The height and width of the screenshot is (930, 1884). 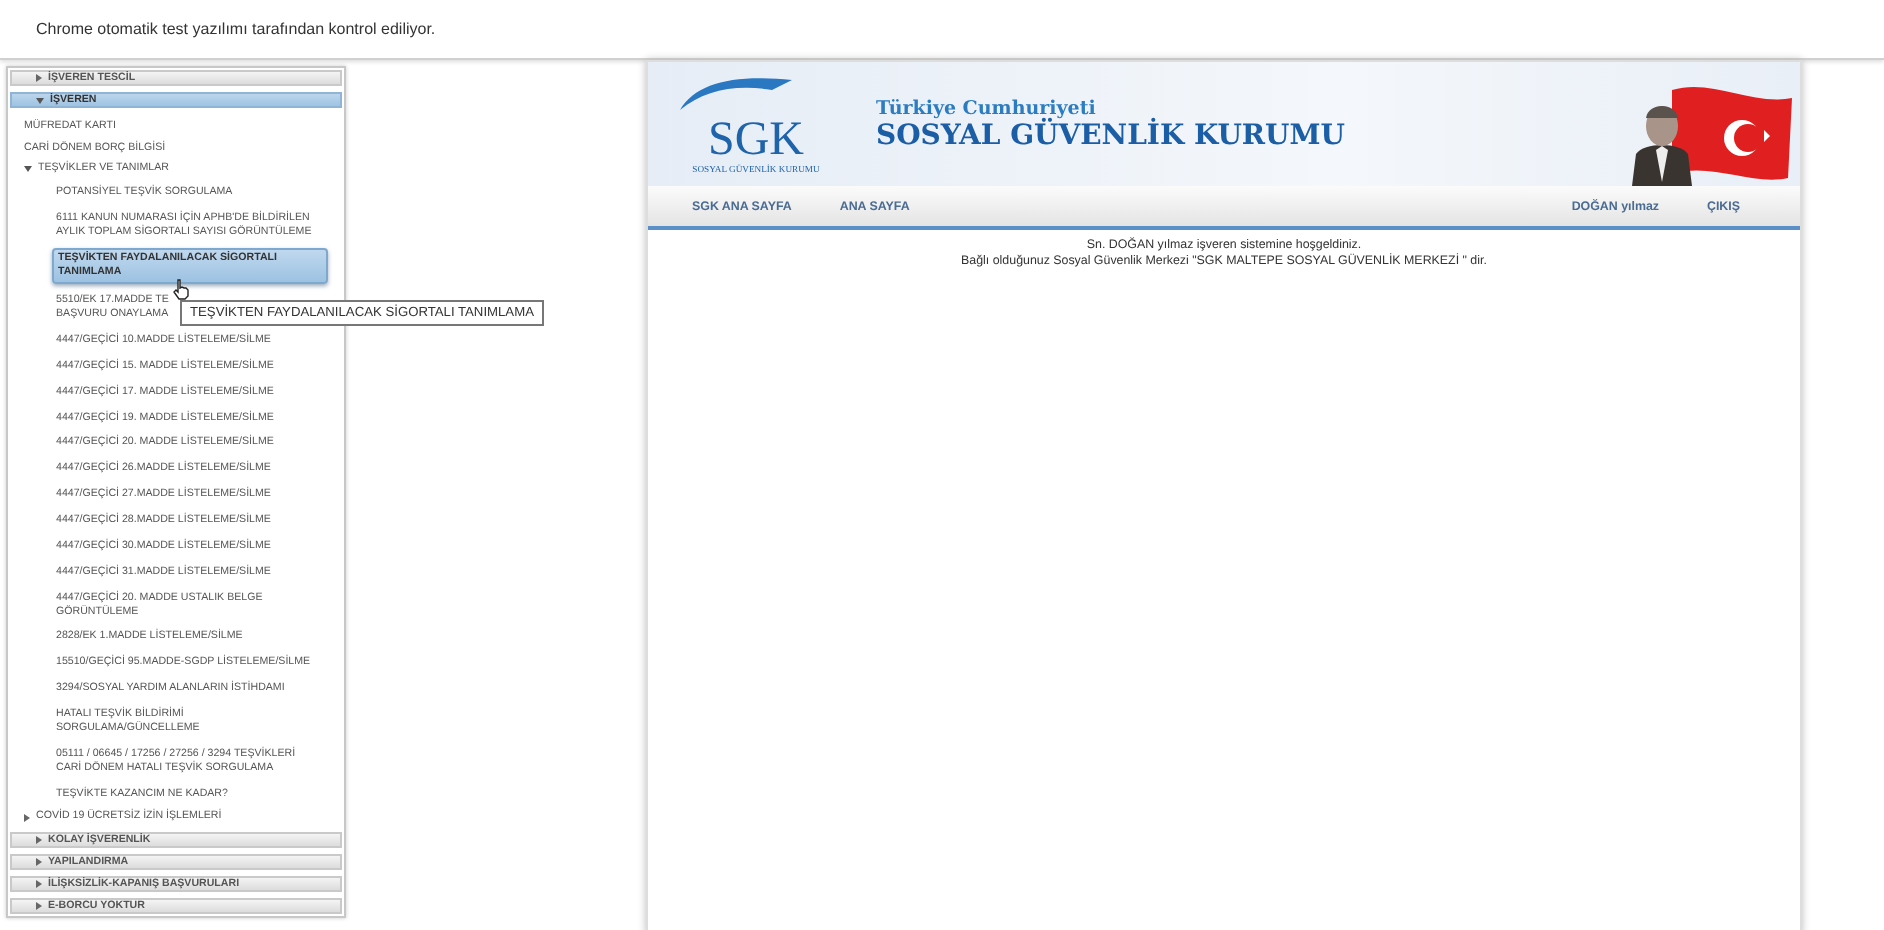 What do you see at coordinates (986, 108) in the screenshot?
I see `header-subtitle: Türkiye Cumhuriyeti` at bounding box center [986, 108].